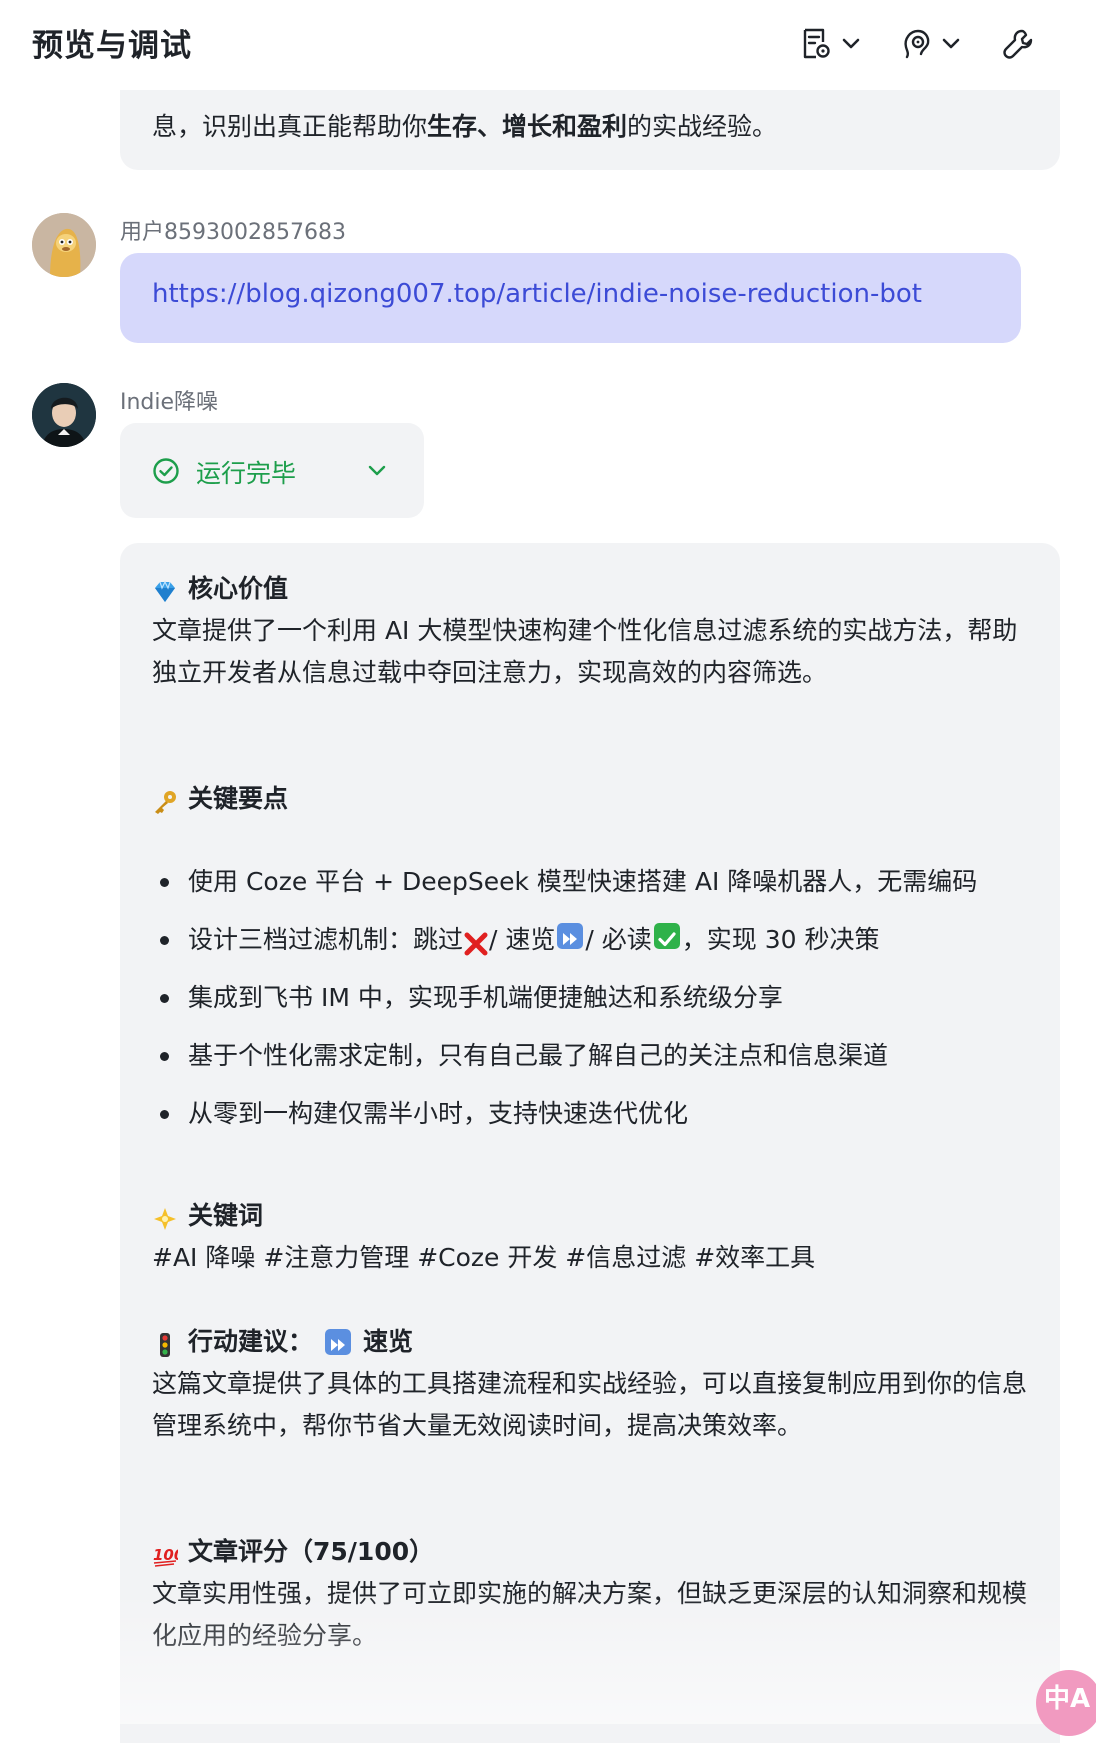 This screenshot has height=1743, width=1096. What do you see at coordinates (293, 1552) in the screenshot?
I see `score-heading: 100 文章评分（75/100）` at bounding box center [293, 1552].